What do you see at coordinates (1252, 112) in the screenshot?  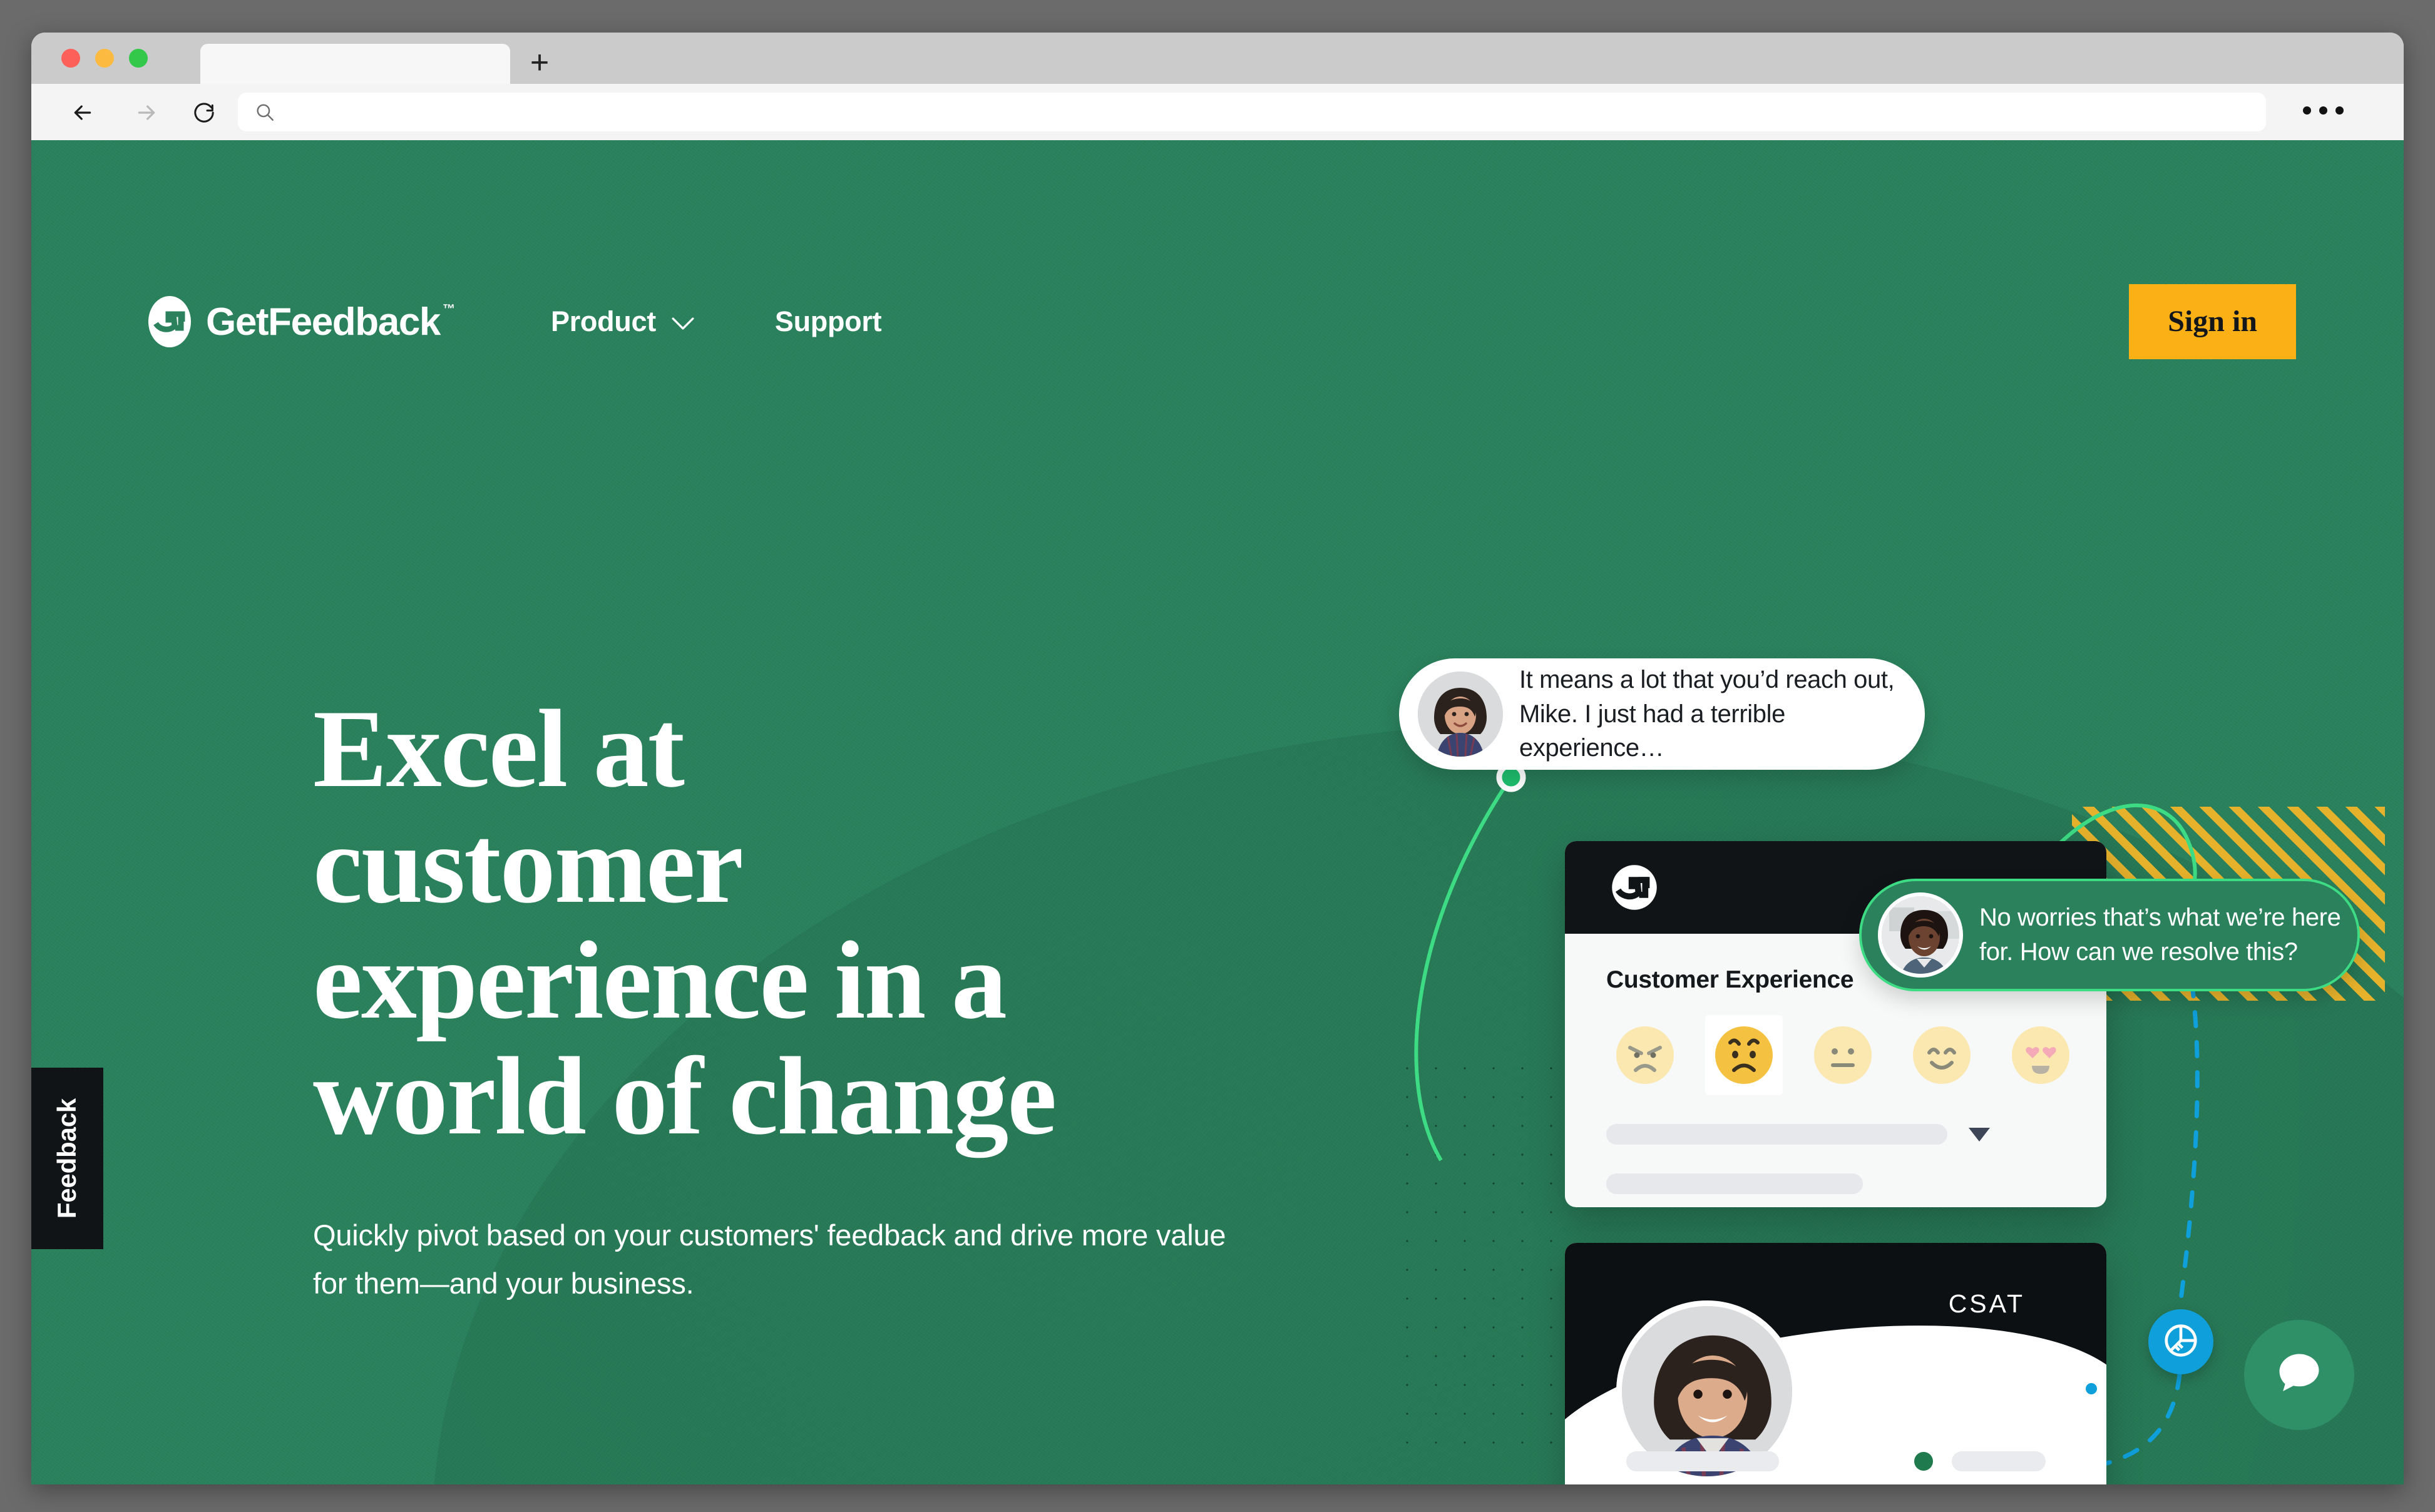 I see `url-bar` at bounding box center [1252, 112].